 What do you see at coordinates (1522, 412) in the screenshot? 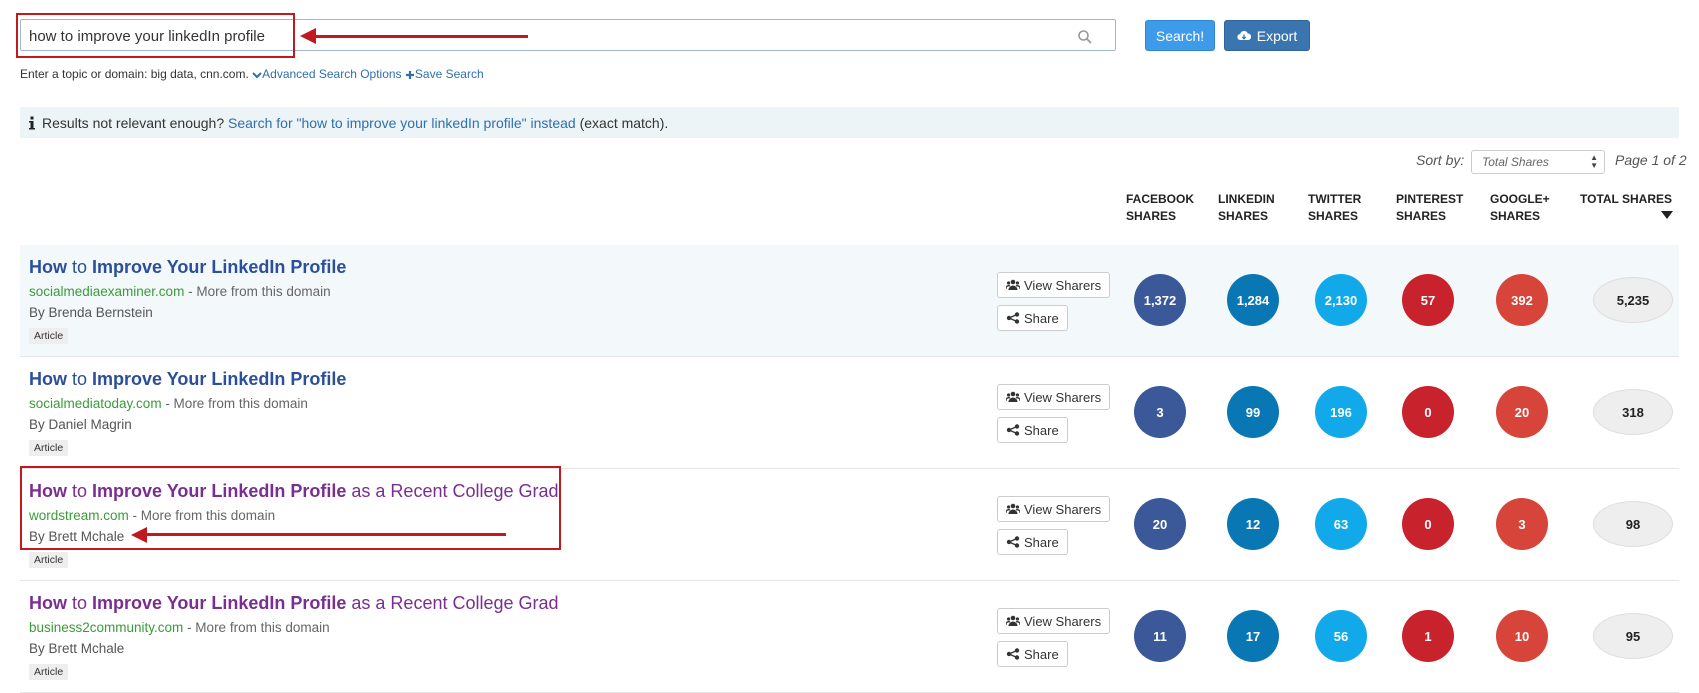
I see `googleplus-shares-count: 20` at bounding box center [1522, 412].